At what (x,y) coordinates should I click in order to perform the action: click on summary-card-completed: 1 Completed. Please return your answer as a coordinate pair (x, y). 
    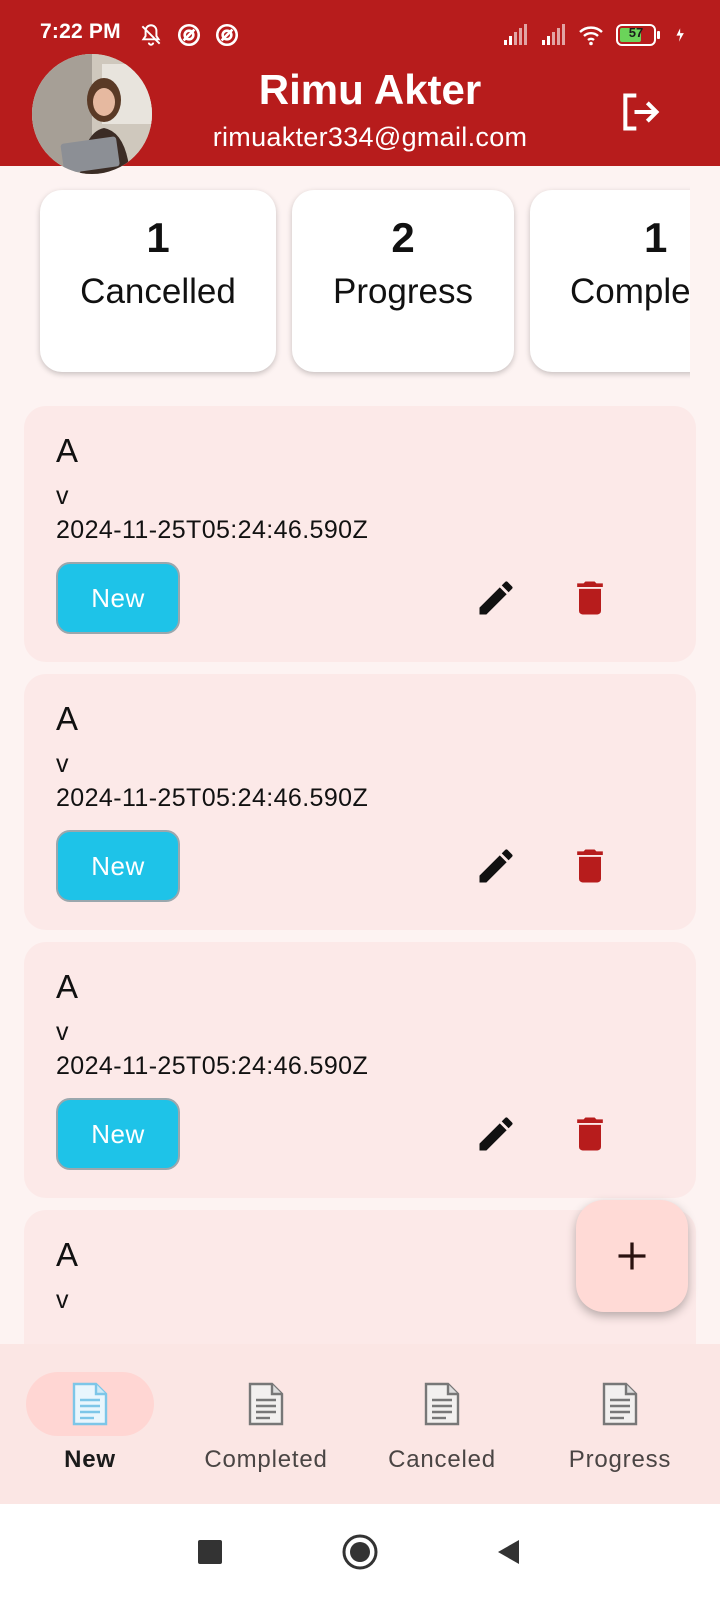
    Looking at the image, I should click on (610, 281).